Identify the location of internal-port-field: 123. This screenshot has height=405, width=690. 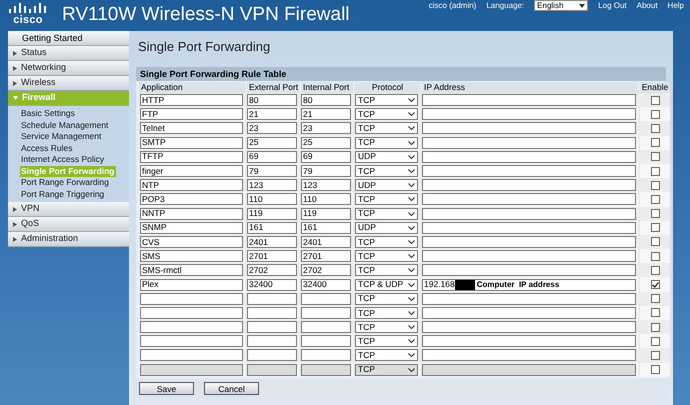
(326, 185).